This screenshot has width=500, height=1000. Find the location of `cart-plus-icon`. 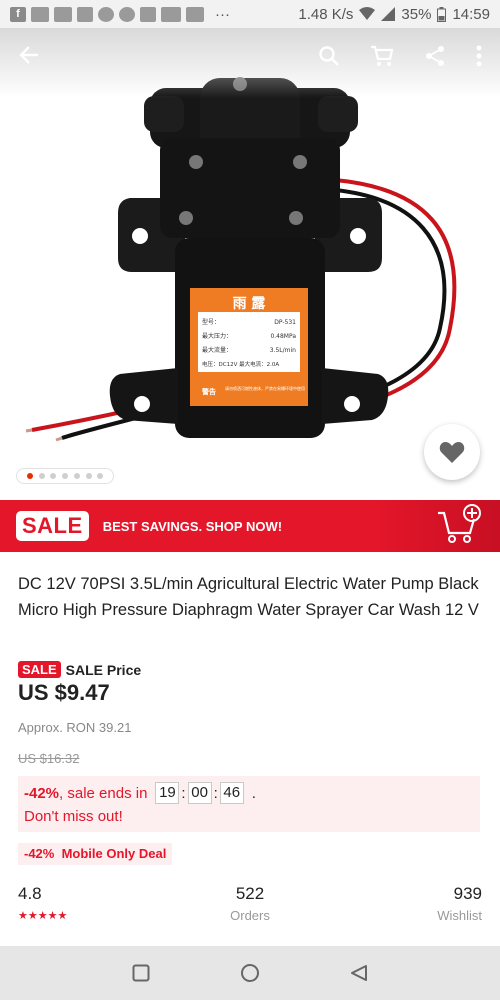

cart-plus-icon is located at coordinates (460, 526).